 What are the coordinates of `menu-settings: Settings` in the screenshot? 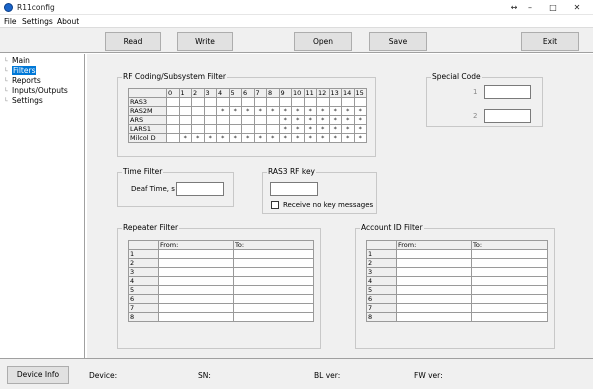 It's located at (37, 21).